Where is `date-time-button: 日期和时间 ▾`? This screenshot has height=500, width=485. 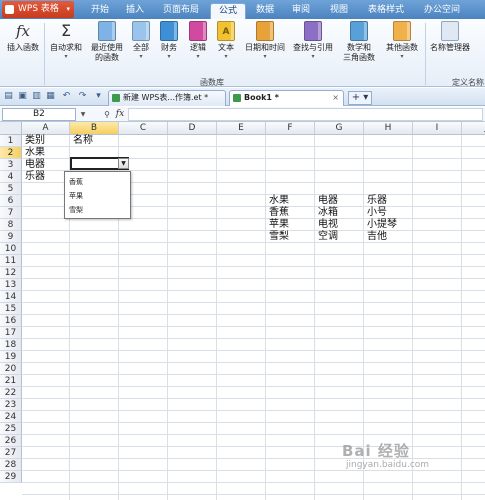 date-time-button: 日期和时间 ▾ is located at coordinates (265, 49).